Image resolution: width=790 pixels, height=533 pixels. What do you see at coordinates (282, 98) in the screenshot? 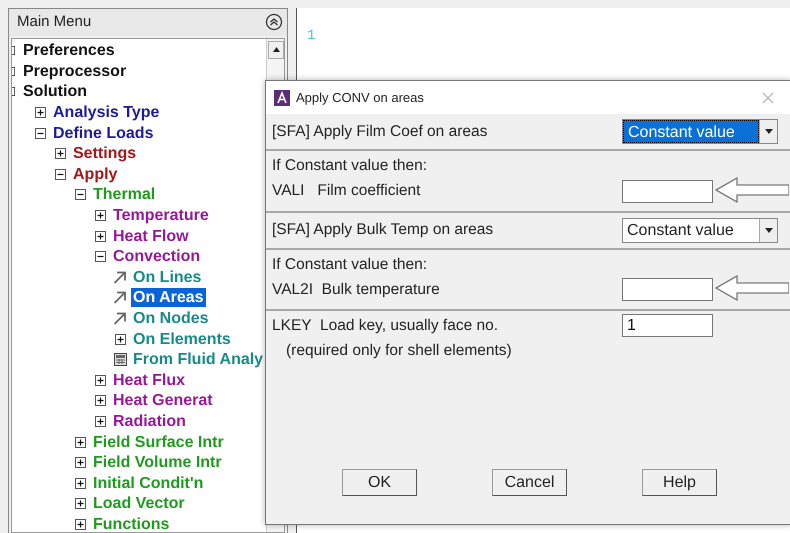
I see `app-icon` at bounding box center [282, 98].